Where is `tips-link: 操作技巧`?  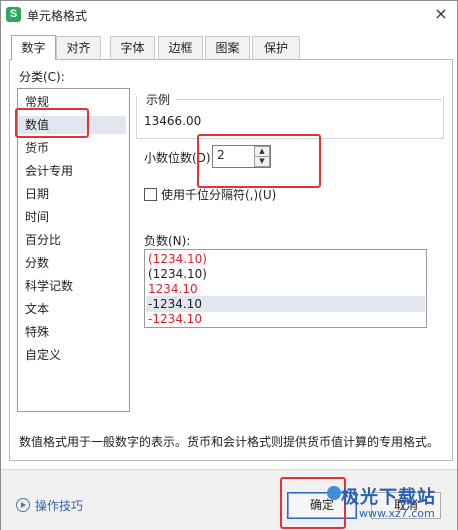
tips-link: 操作技巧 is located at coordinates (59, 505).